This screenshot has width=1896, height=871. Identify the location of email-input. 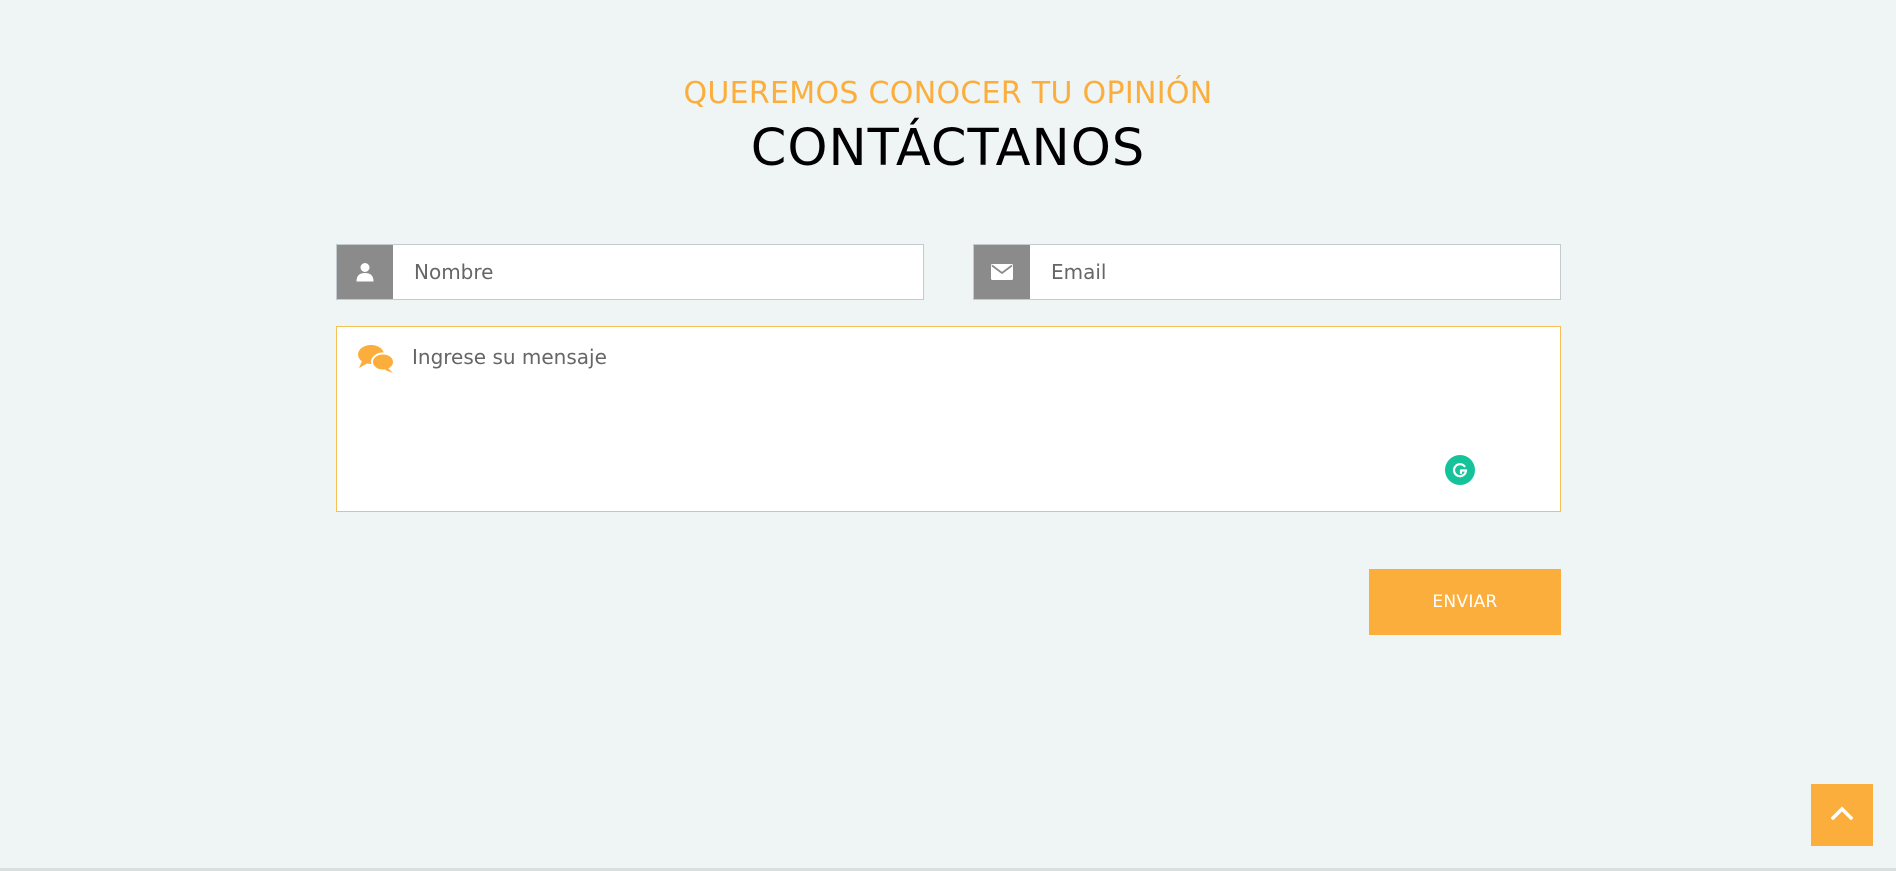
(1295, 272).